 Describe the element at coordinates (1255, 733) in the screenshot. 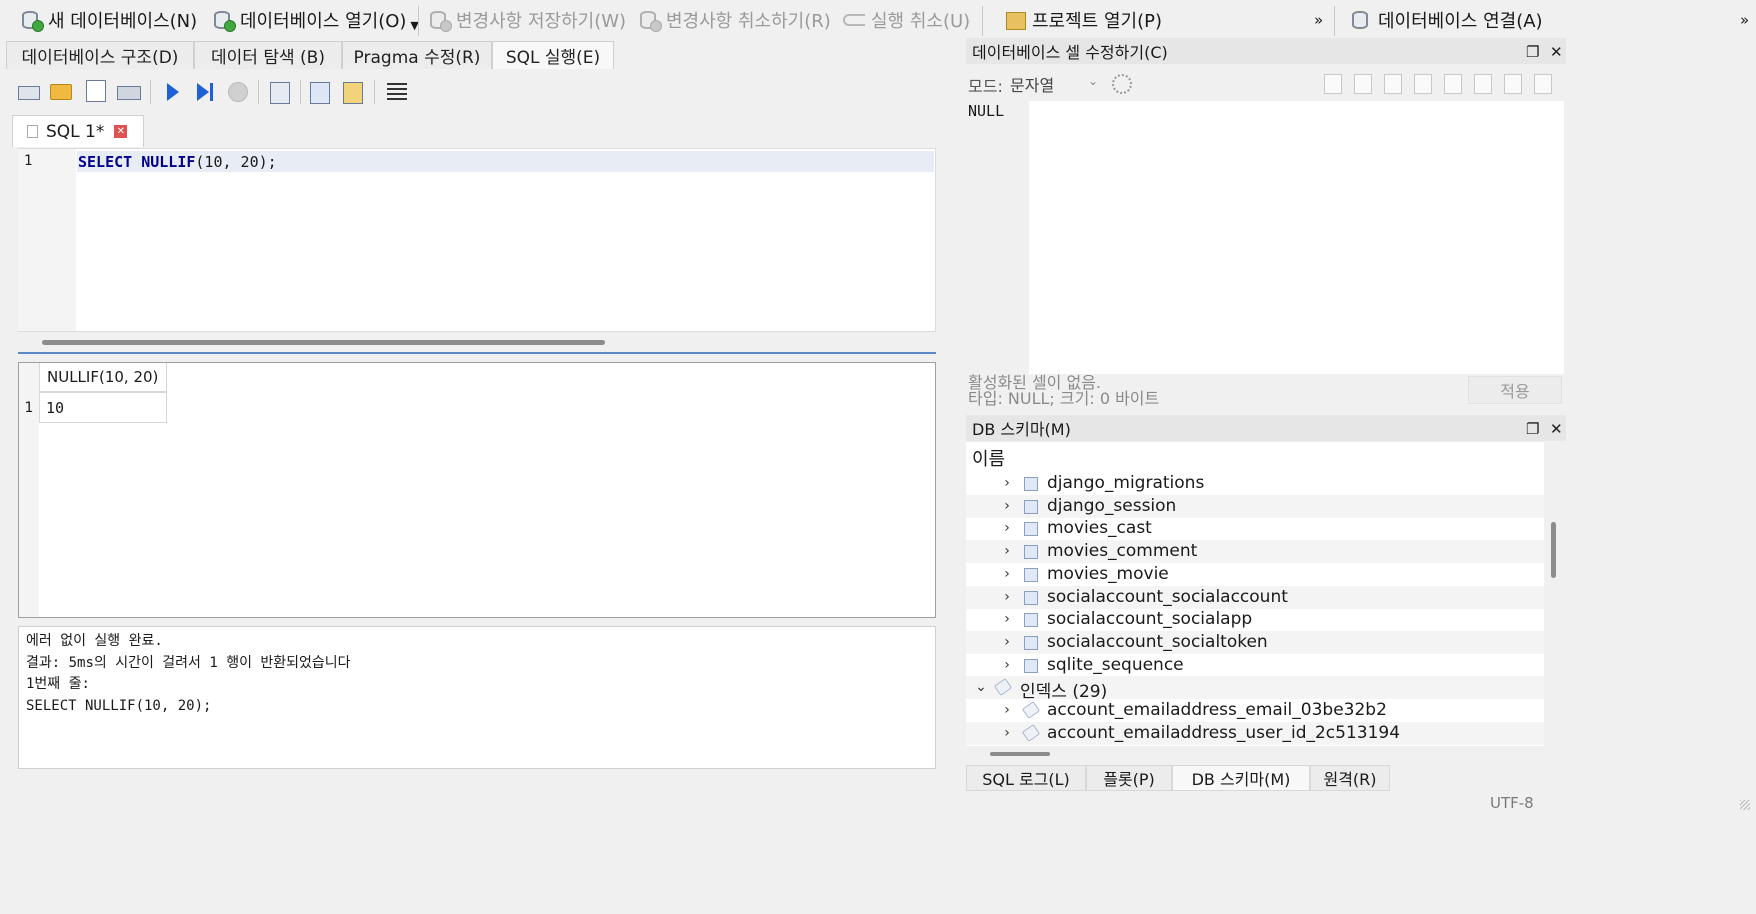

I see `schema-index-item: › account_emailaddress_user_id_2c513194` at that location.